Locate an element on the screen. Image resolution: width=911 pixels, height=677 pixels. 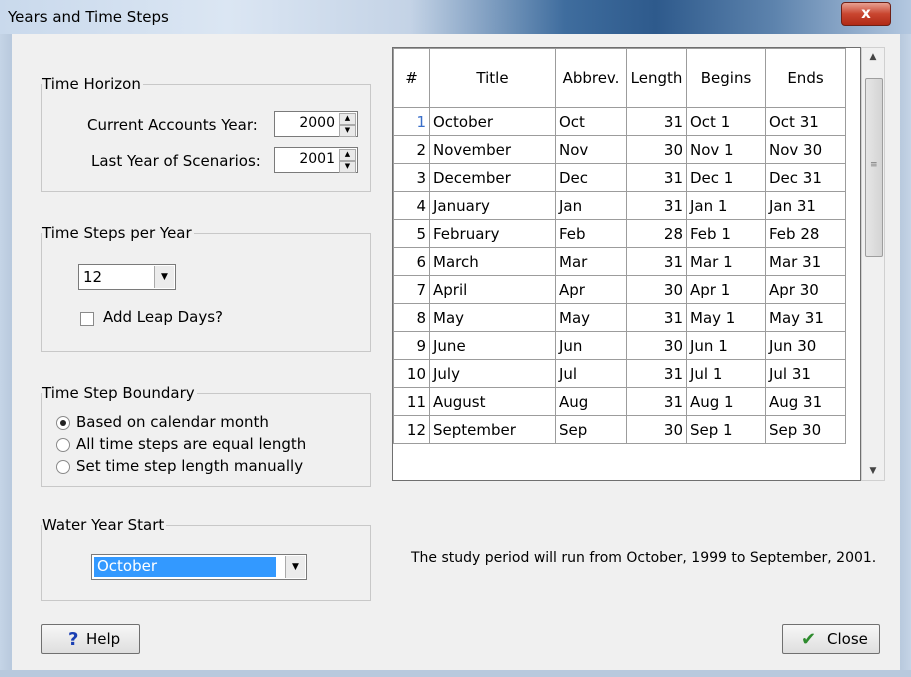
cell-ends: Mar 31 is located at coordinates (805, 261).